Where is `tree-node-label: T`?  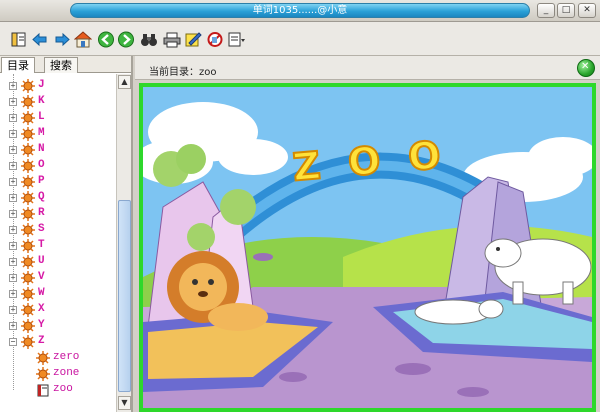 tree-node-label: T is located at coordinates (41, 245).